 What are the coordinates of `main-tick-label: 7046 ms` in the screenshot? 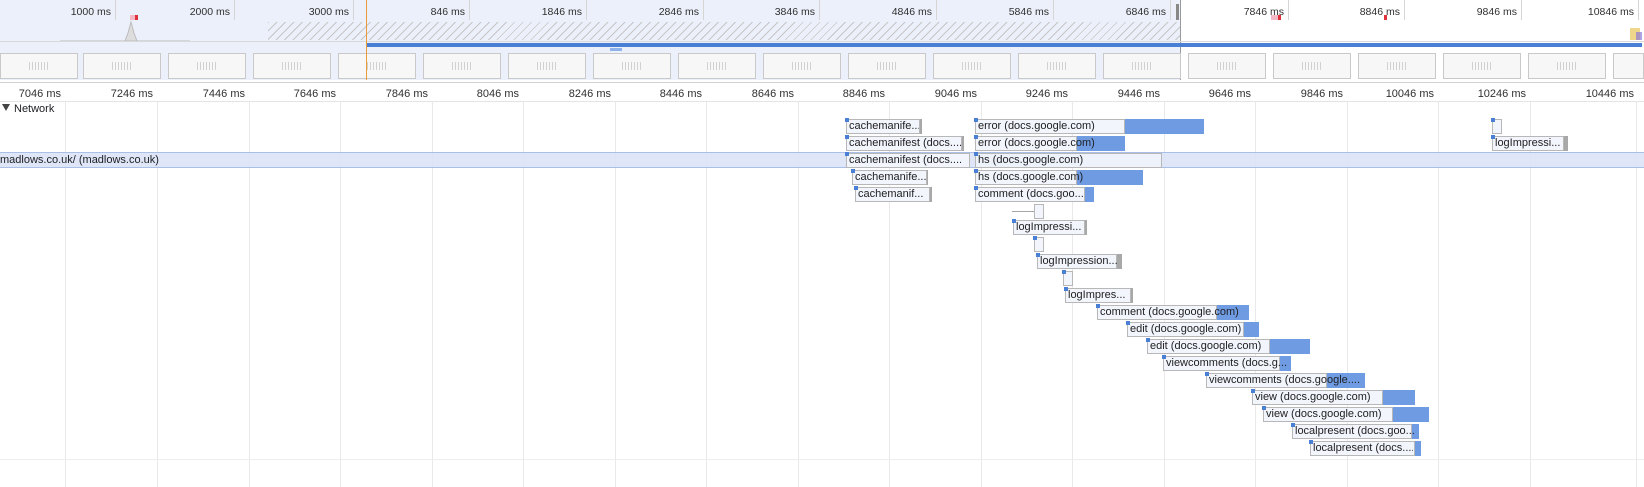 It's located at (39, 94).